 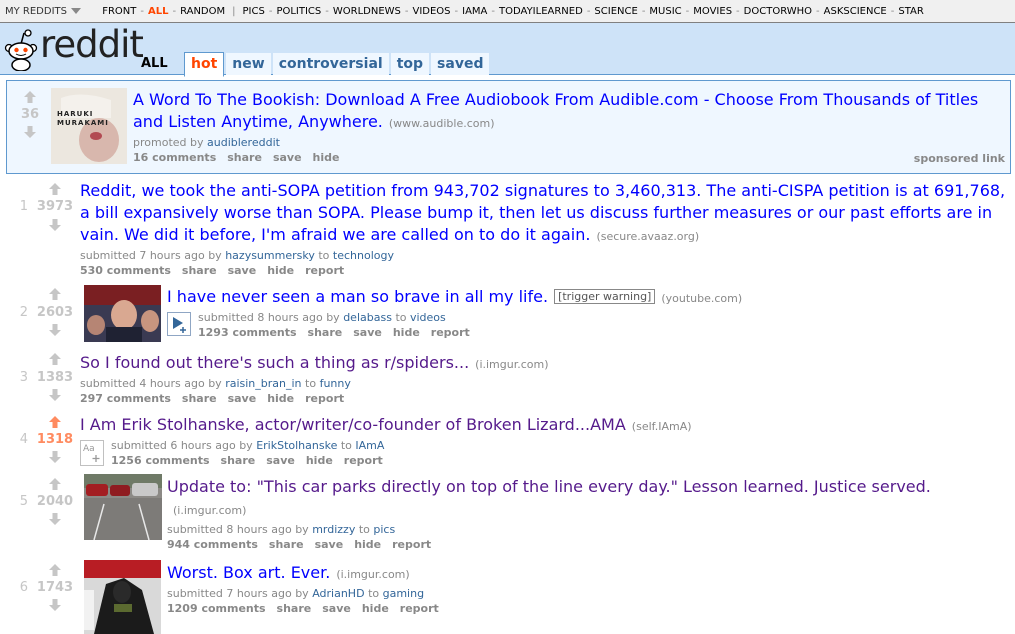 I want to click on tab-new: new, so click(x=248, y=64).